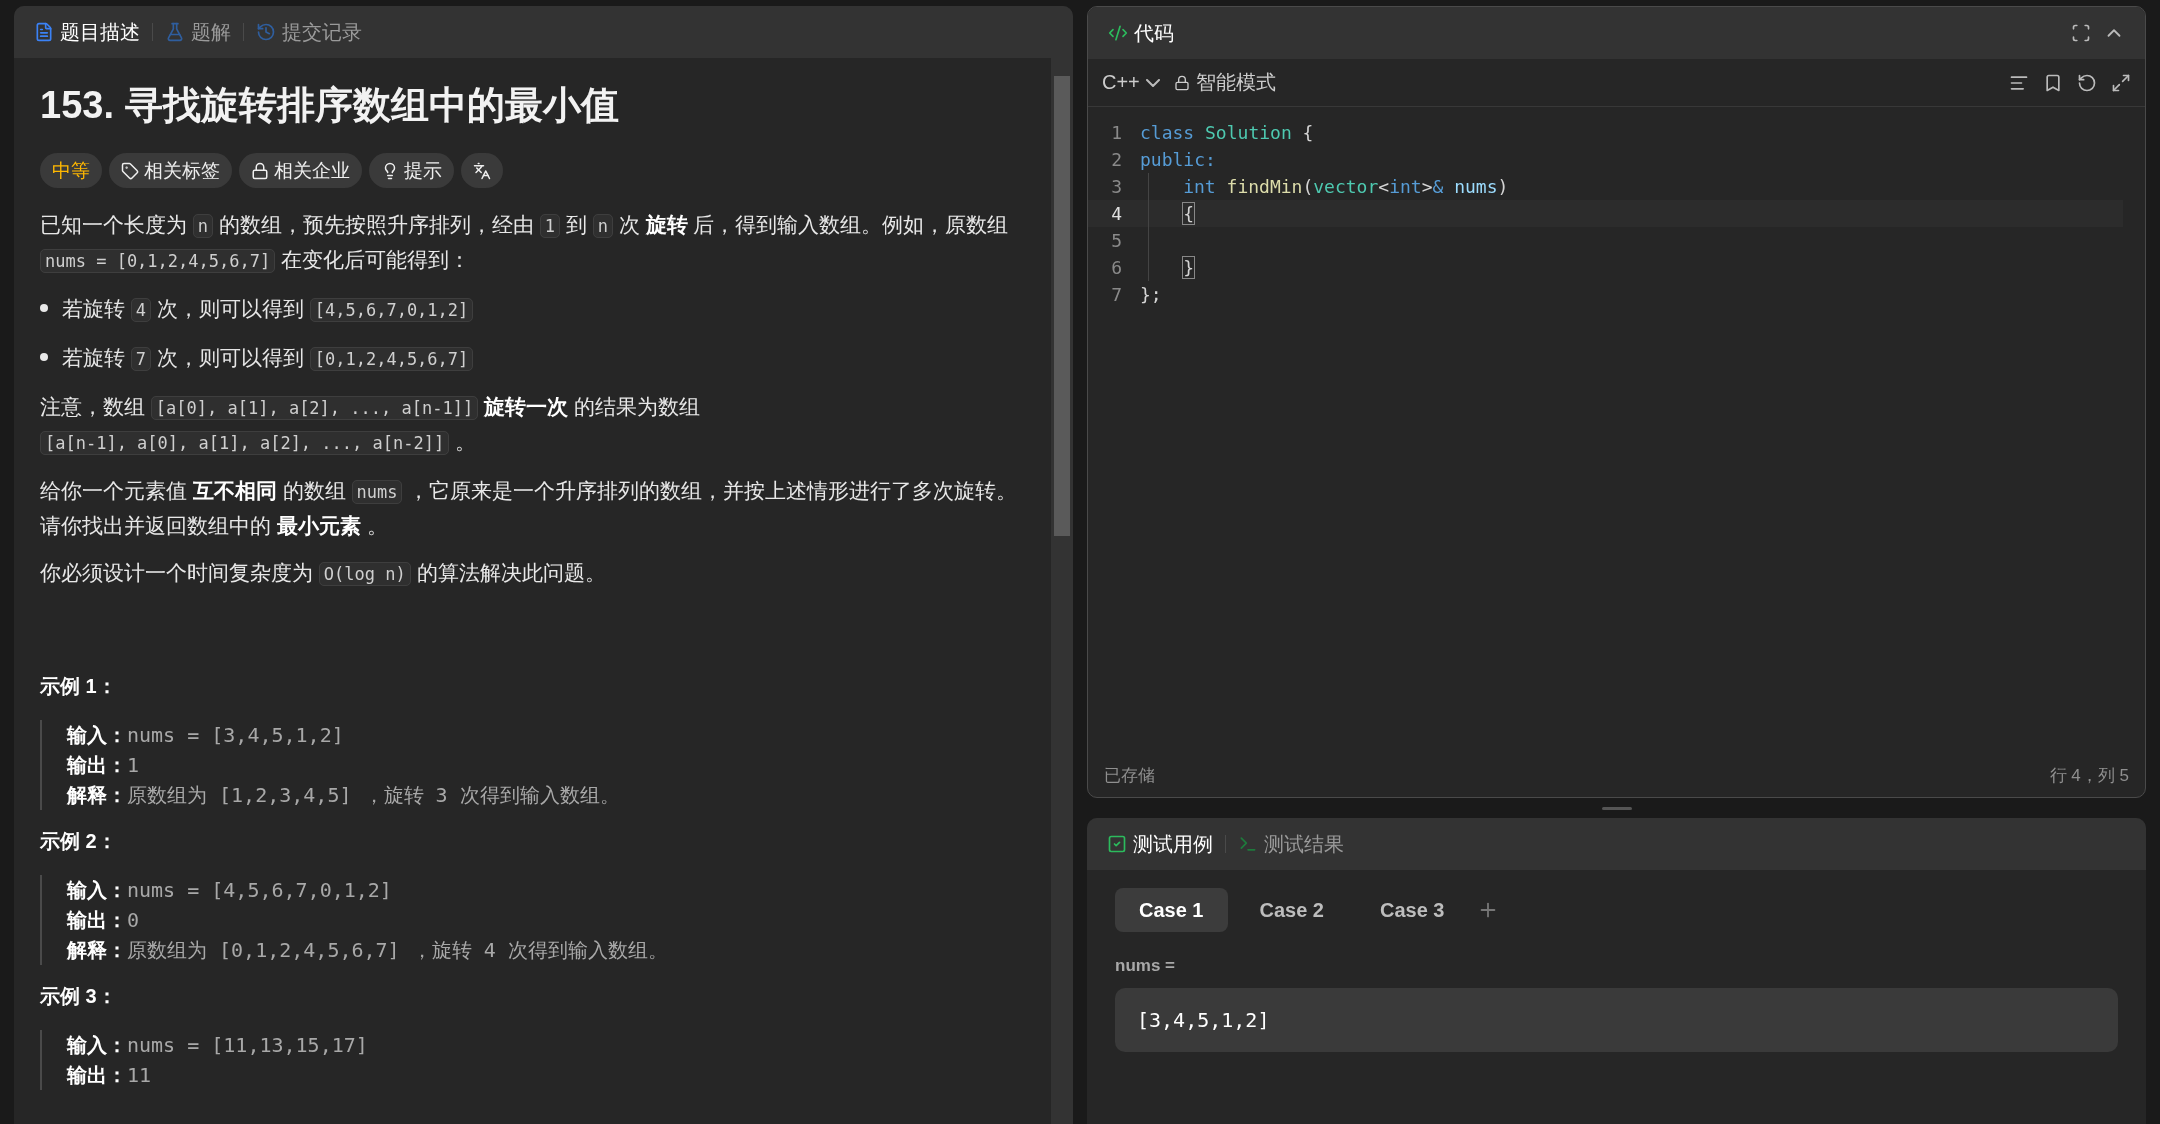  What do you see at coordinates (266, 32) in the screenshot?
I see `history-icon` at bounding box center [266, 32].